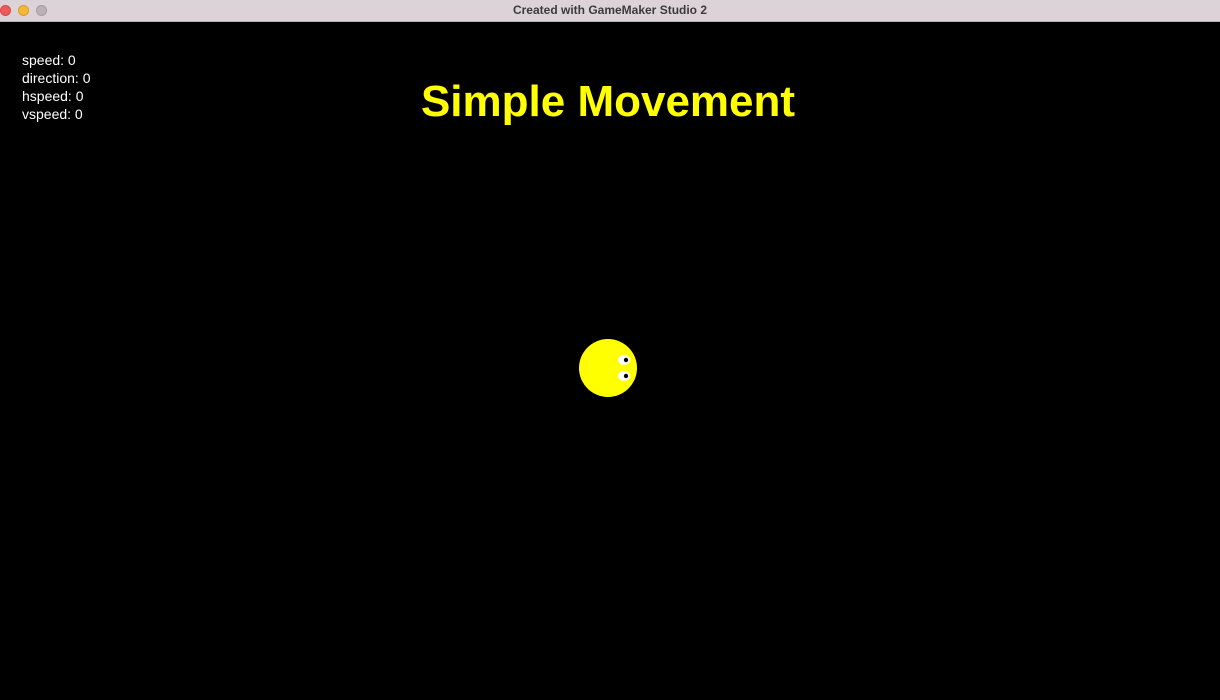 The image size is (1220, 700). Describe the element at coordinates (626, 376) in the screenshot. I see `player-pupil-bottom` at that location.